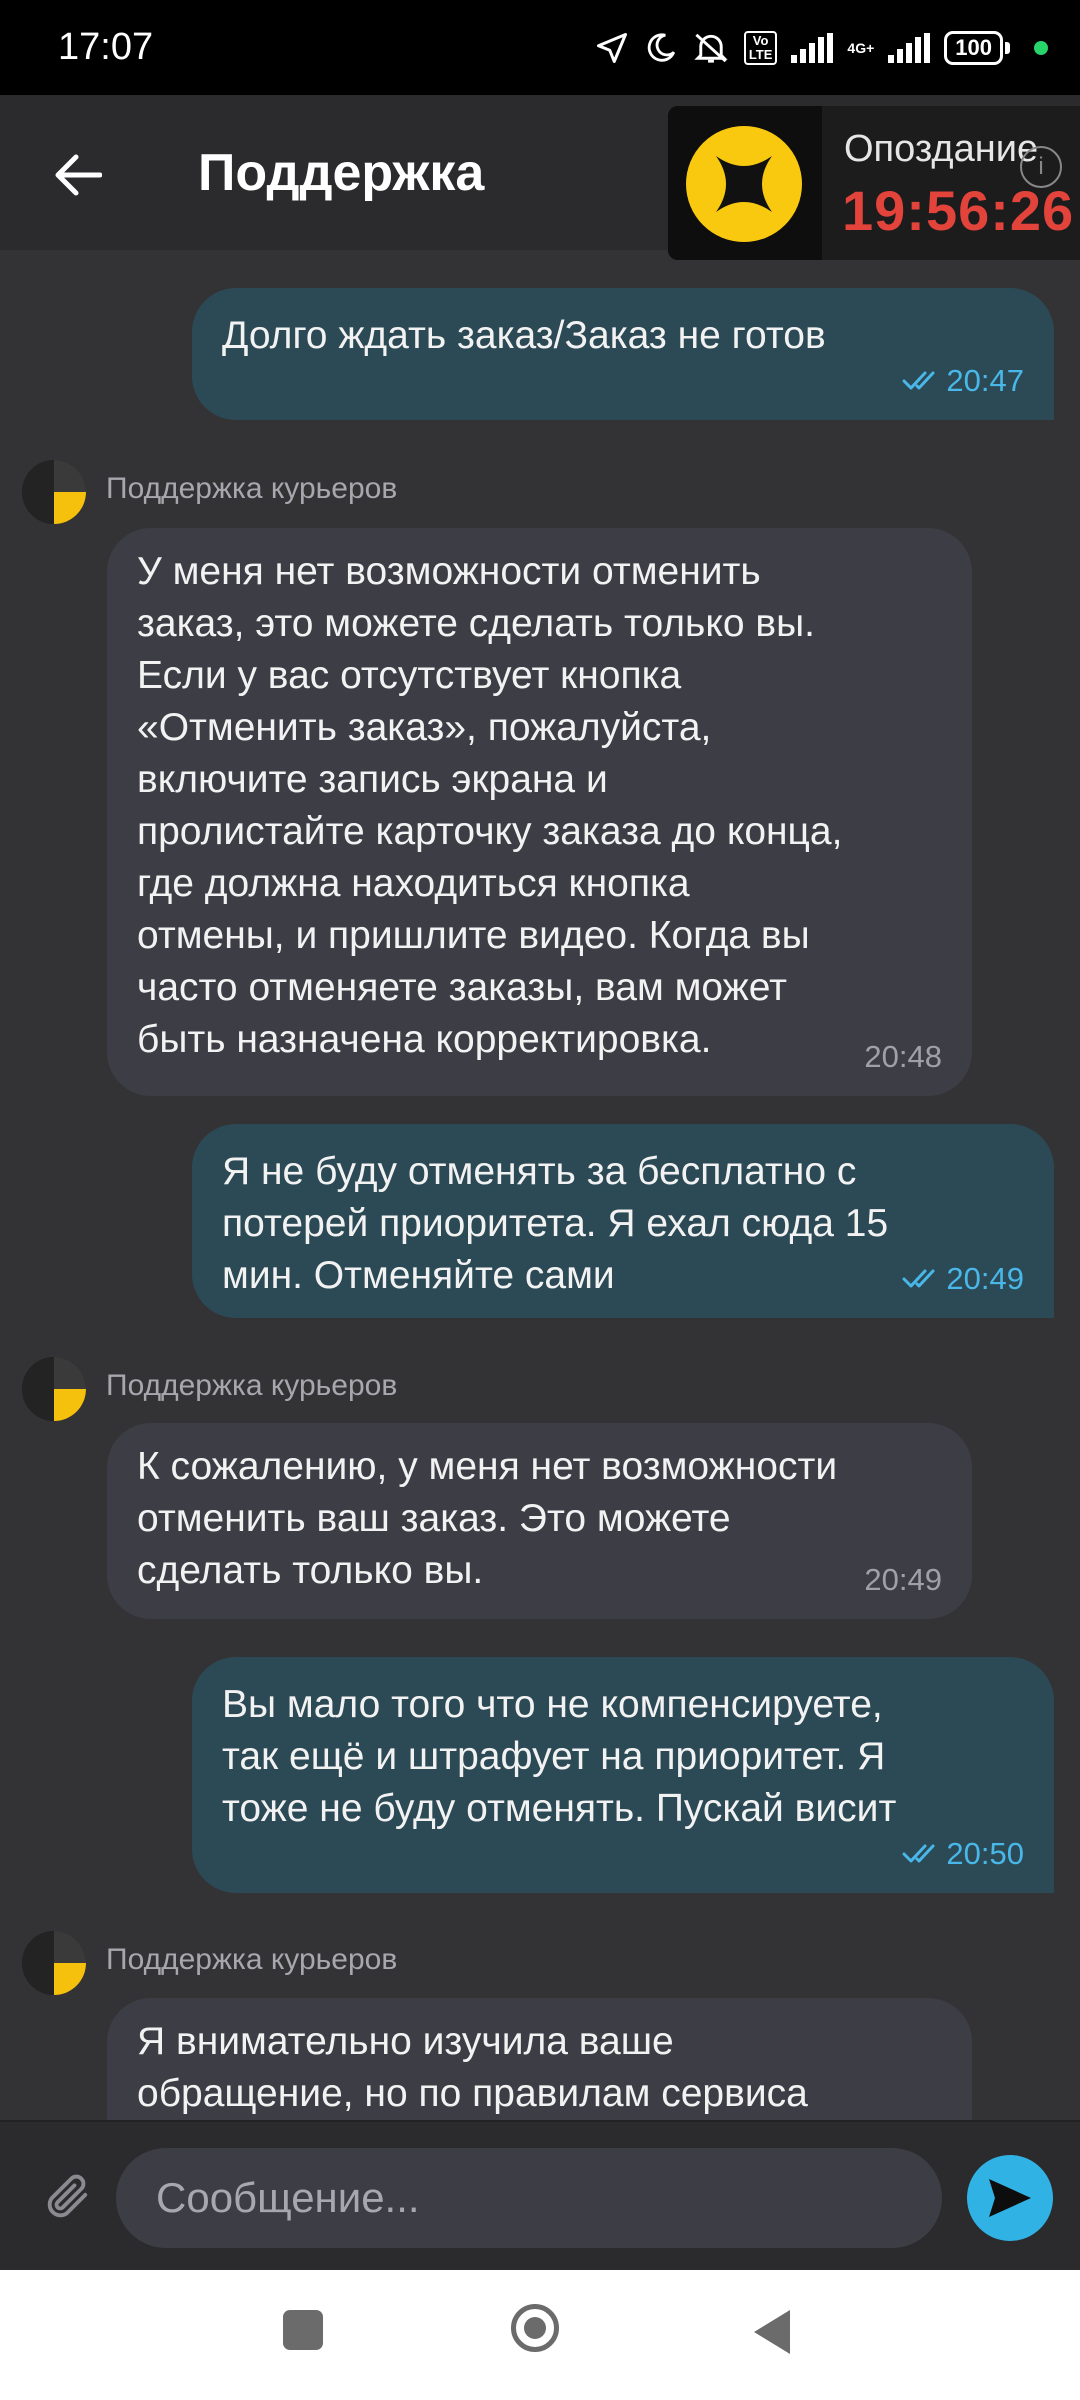 The height and width of the screenshot is (2400, 1080). Describe the element at coordinates (744, 184) in the screenshot. I see `app-logo-icon` at that location.